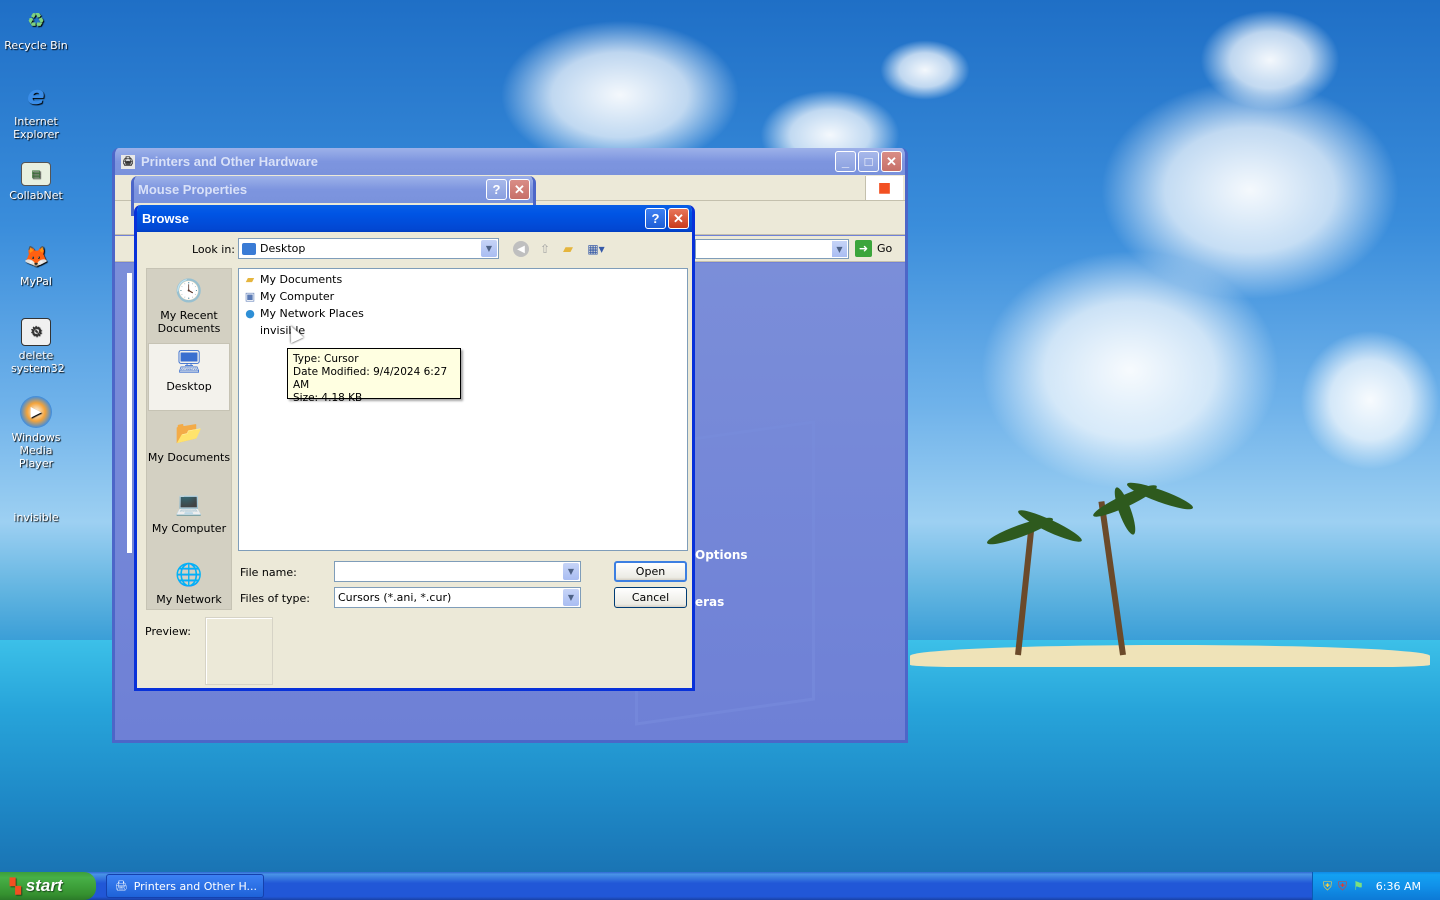  What do you see at coordinates (414, 218) in the screenshot?
I see `browse-titlebar: Browse ? ✕` at bounding box center [414, 218].